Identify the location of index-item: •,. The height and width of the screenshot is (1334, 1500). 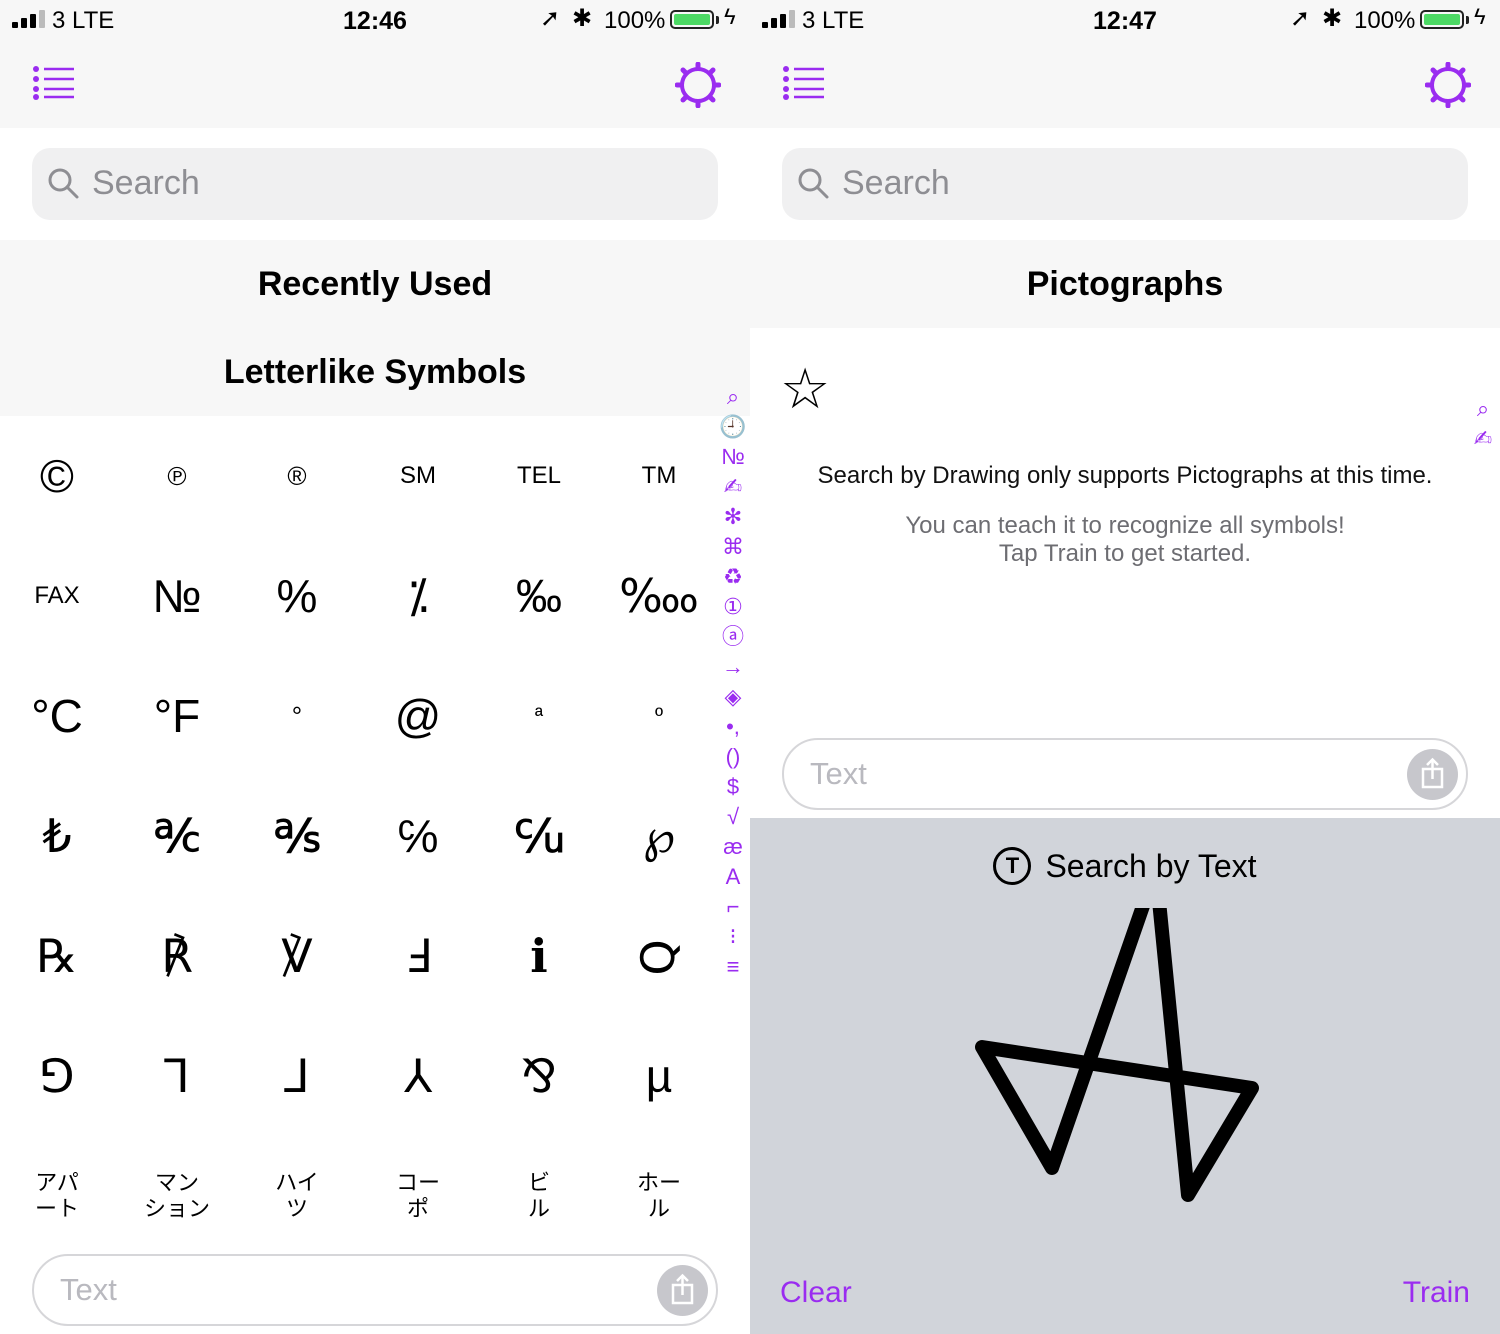
(733, 727).